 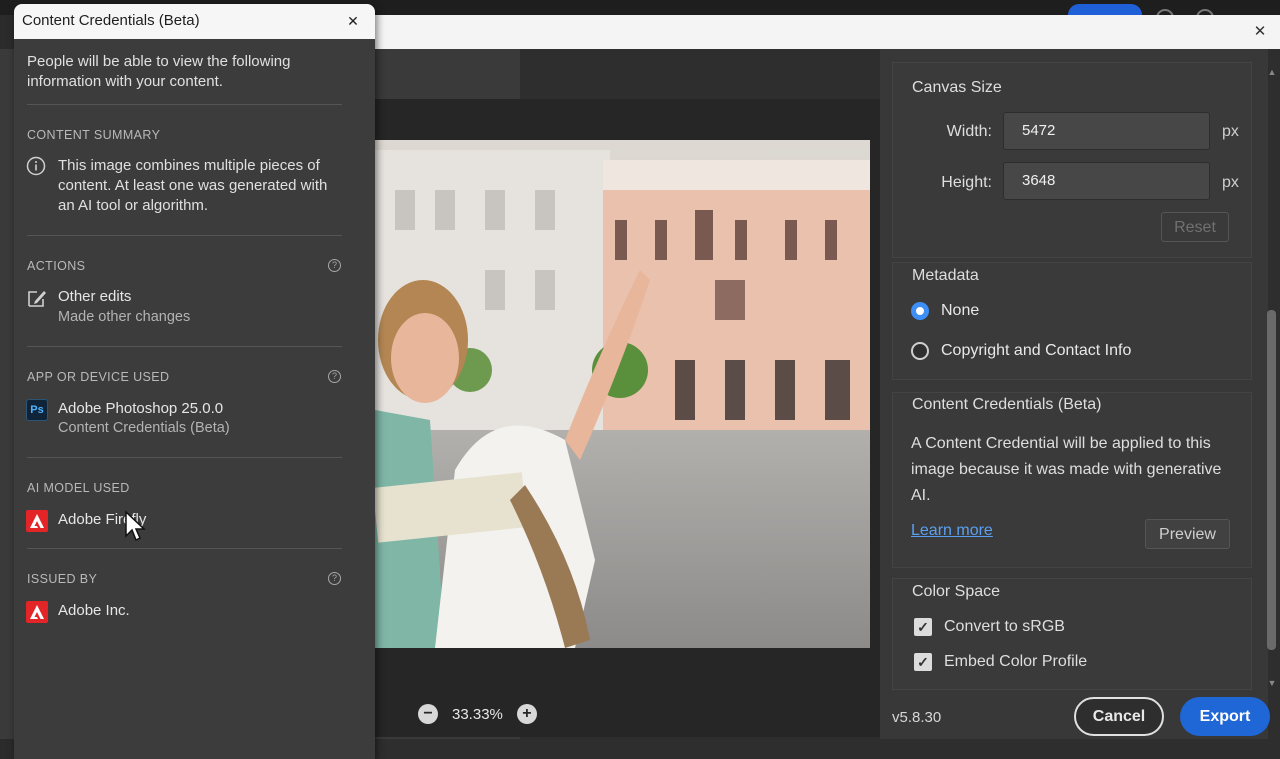 I want to click on height-unit: px, so click(x=1230, y=182).